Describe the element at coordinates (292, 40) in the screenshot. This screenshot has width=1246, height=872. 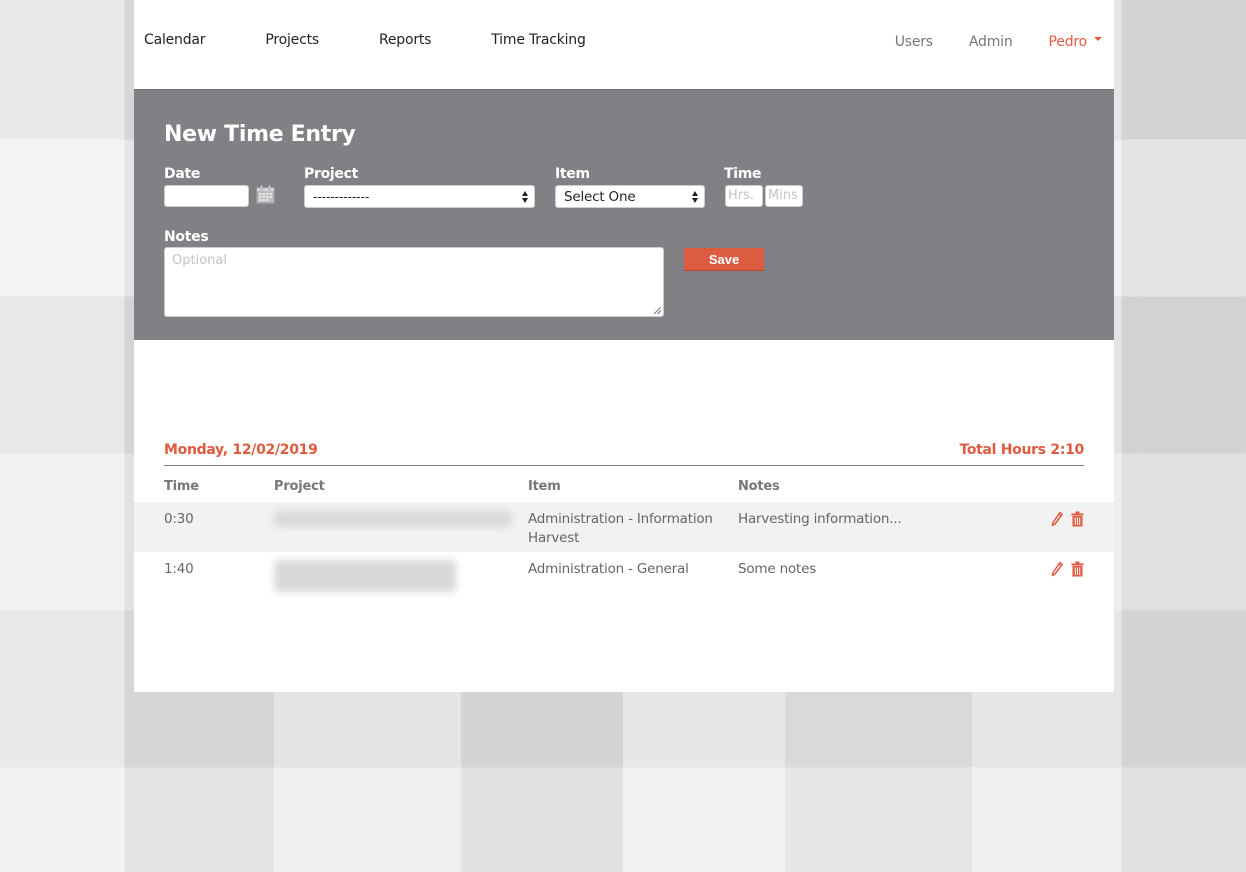
I see `nav-projects: Projects` at that location.